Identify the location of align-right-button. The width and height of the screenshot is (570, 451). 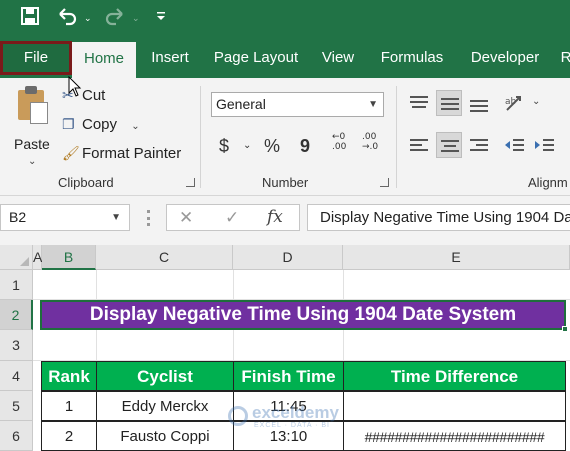
(479, 145).